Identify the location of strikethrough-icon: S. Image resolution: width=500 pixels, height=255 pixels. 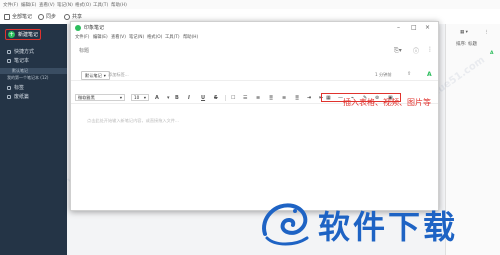
(216, 98).